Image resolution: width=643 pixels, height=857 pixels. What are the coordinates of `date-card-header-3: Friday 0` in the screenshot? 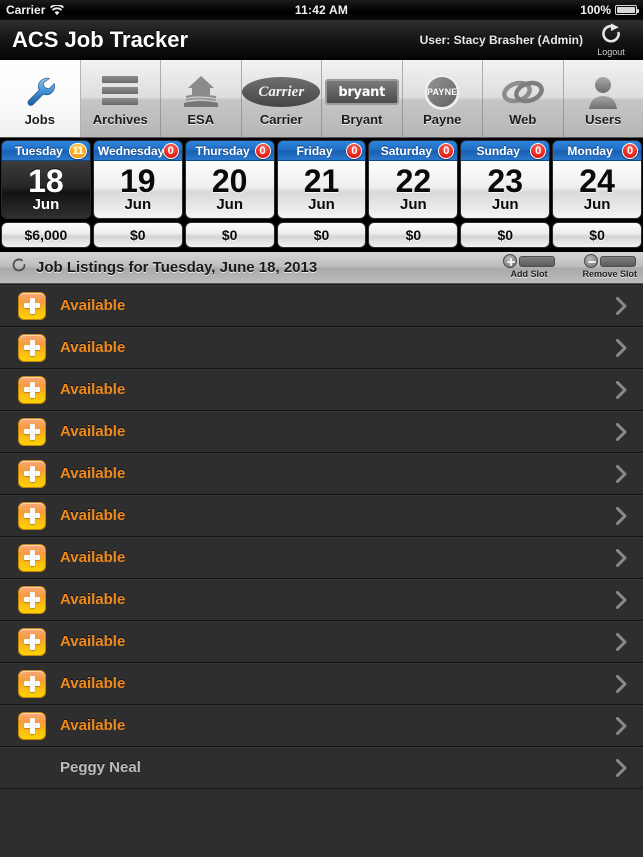 It's located at (321, 151).